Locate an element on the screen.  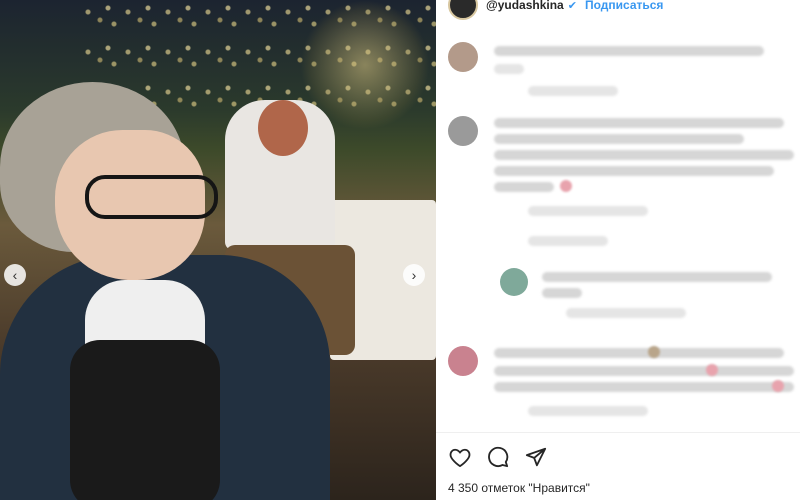
username: @yudashkina is located at coordinates (525, 6).